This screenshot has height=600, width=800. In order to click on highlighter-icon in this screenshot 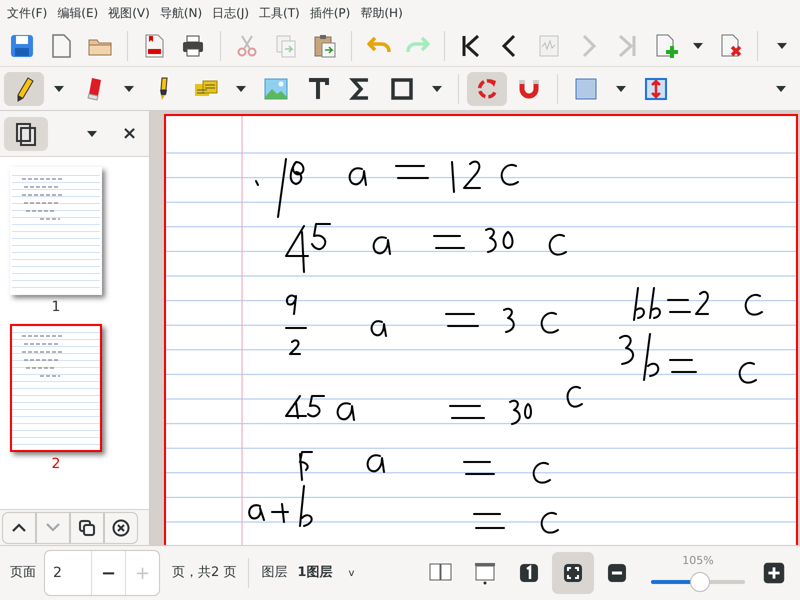, I will do `click(164, 88)`.